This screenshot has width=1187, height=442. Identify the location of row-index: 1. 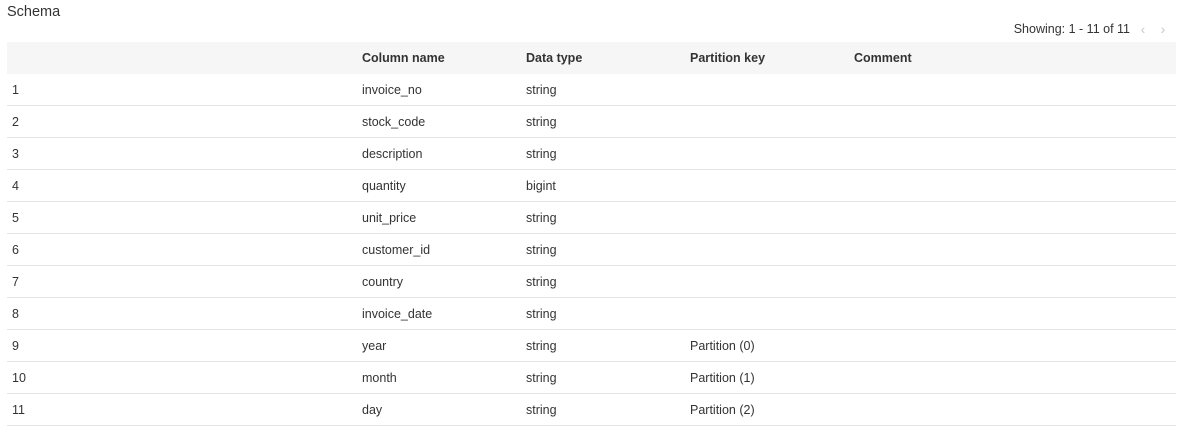
(182, 90).